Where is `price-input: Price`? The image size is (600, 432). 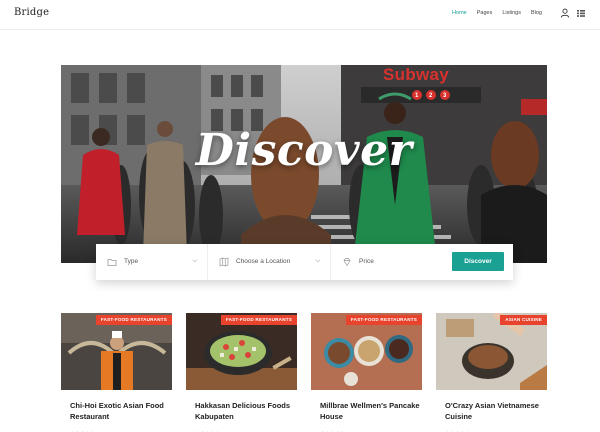
price-input: Price is located at coordinates (391, 262).